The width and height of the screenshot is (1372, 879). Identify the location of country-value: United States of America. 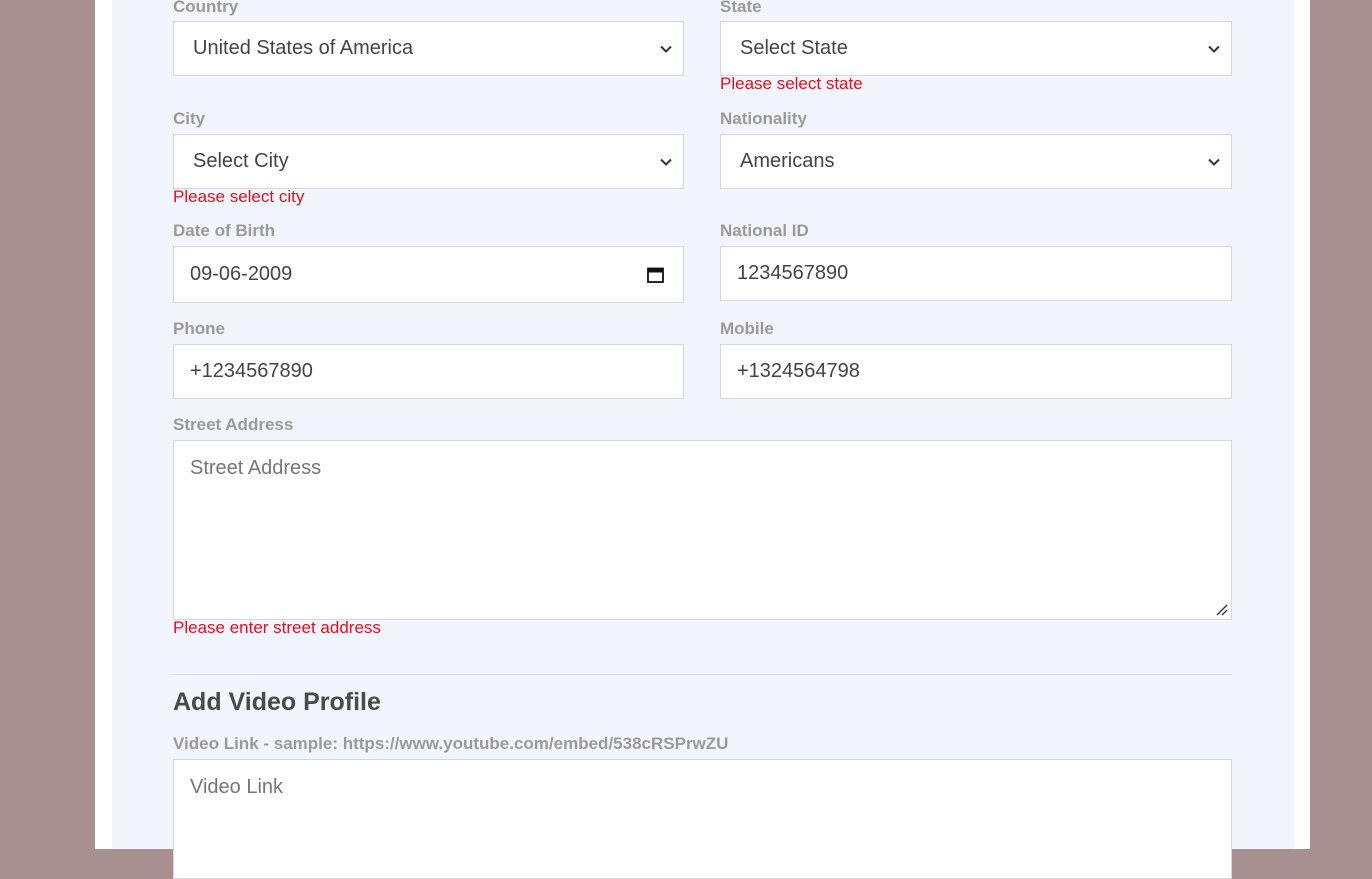
(303, 48).